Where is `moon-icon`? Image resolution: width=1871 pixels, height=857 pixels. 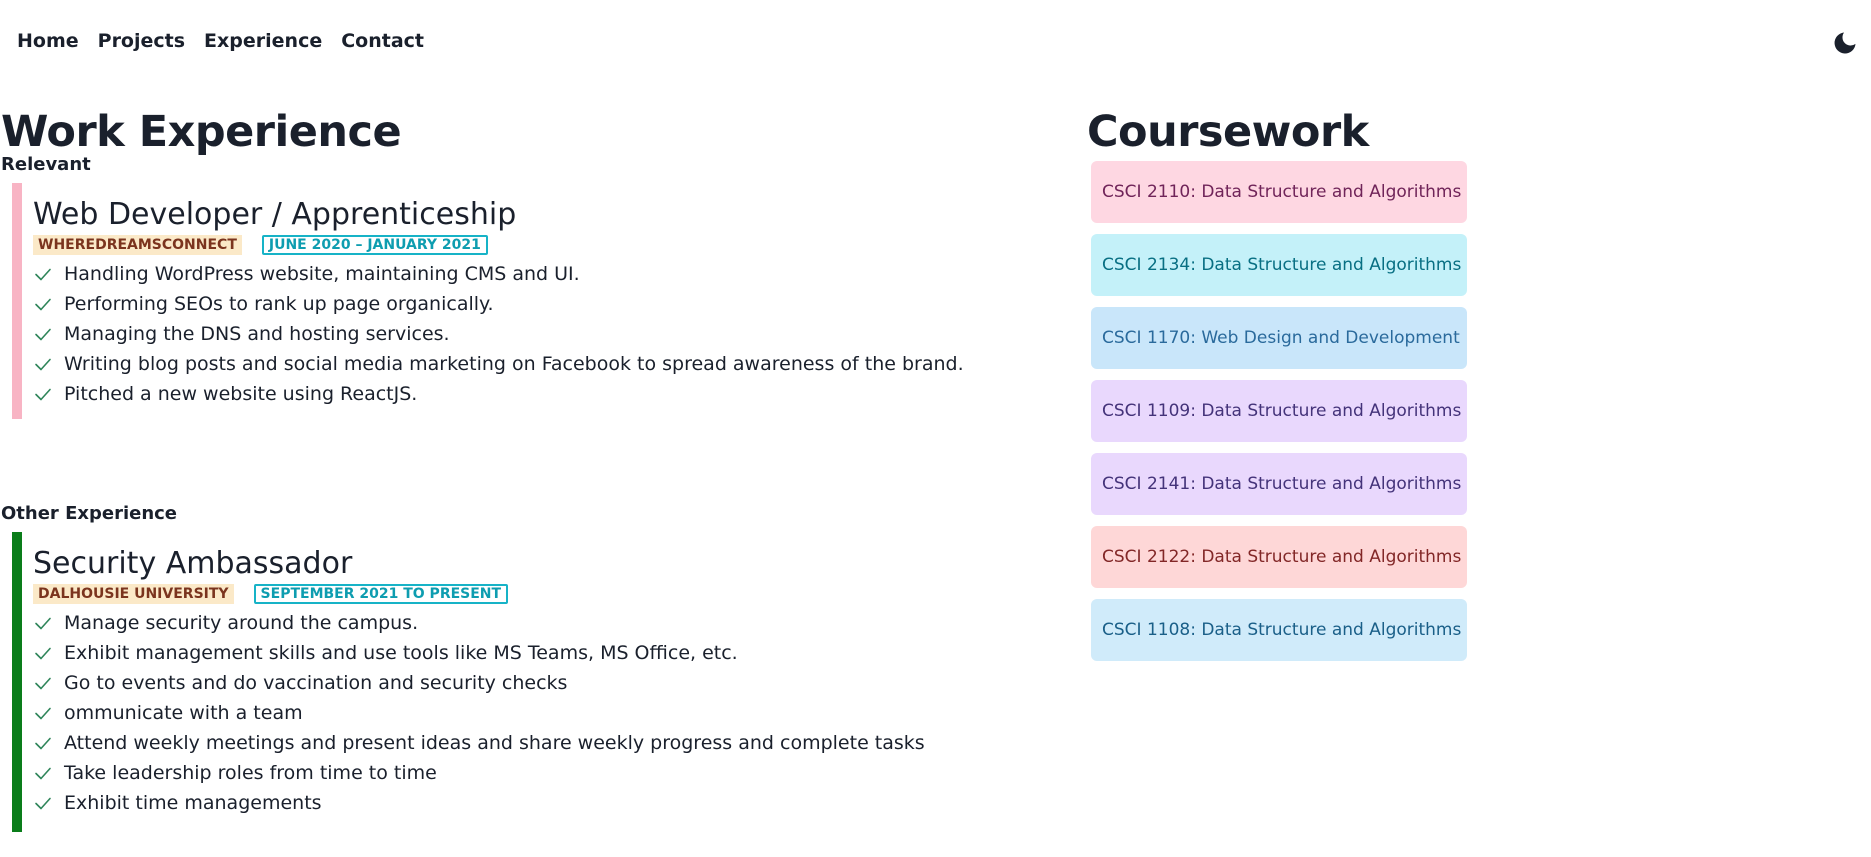
moon-icon is located at coordinates (1845, 43).